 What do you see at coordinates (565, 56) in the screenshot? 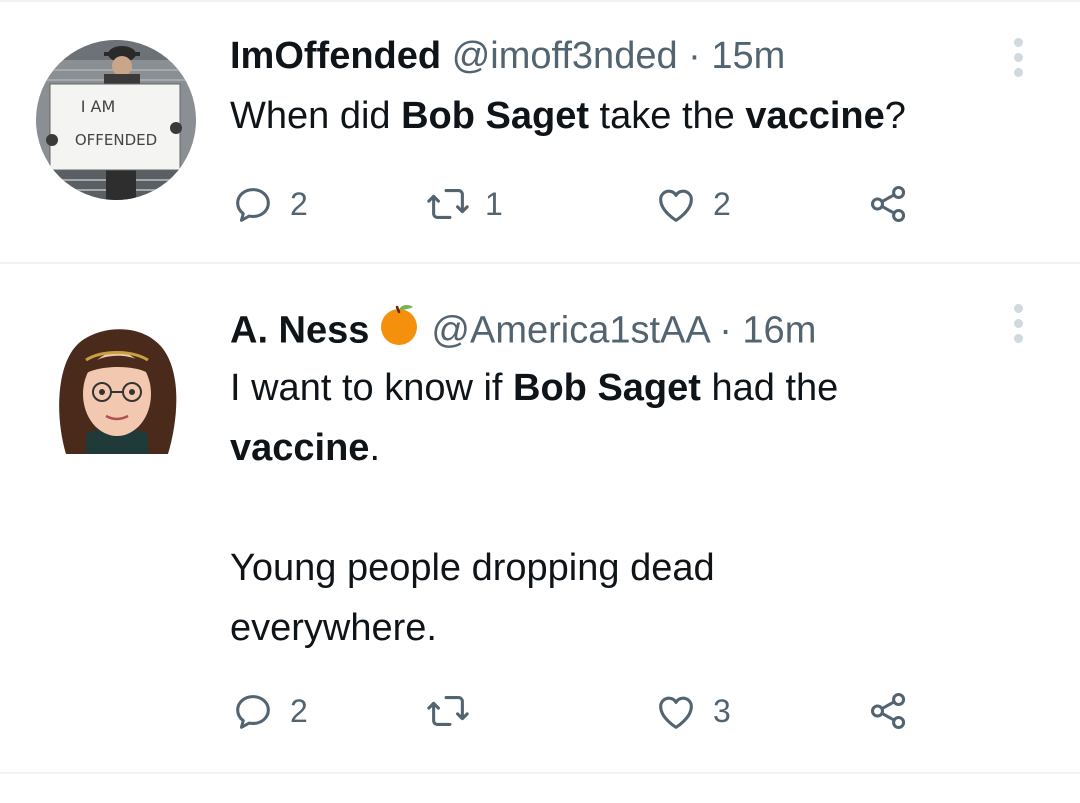
I see `handle: @imoff3nded` at bounding box center [565, 56].